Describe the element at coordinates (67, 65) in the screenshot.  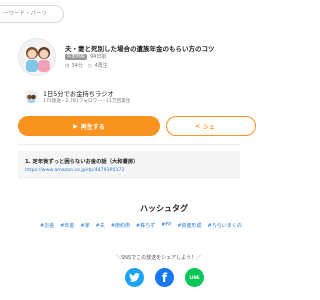
I see `clock-icon: ◷` at that location.